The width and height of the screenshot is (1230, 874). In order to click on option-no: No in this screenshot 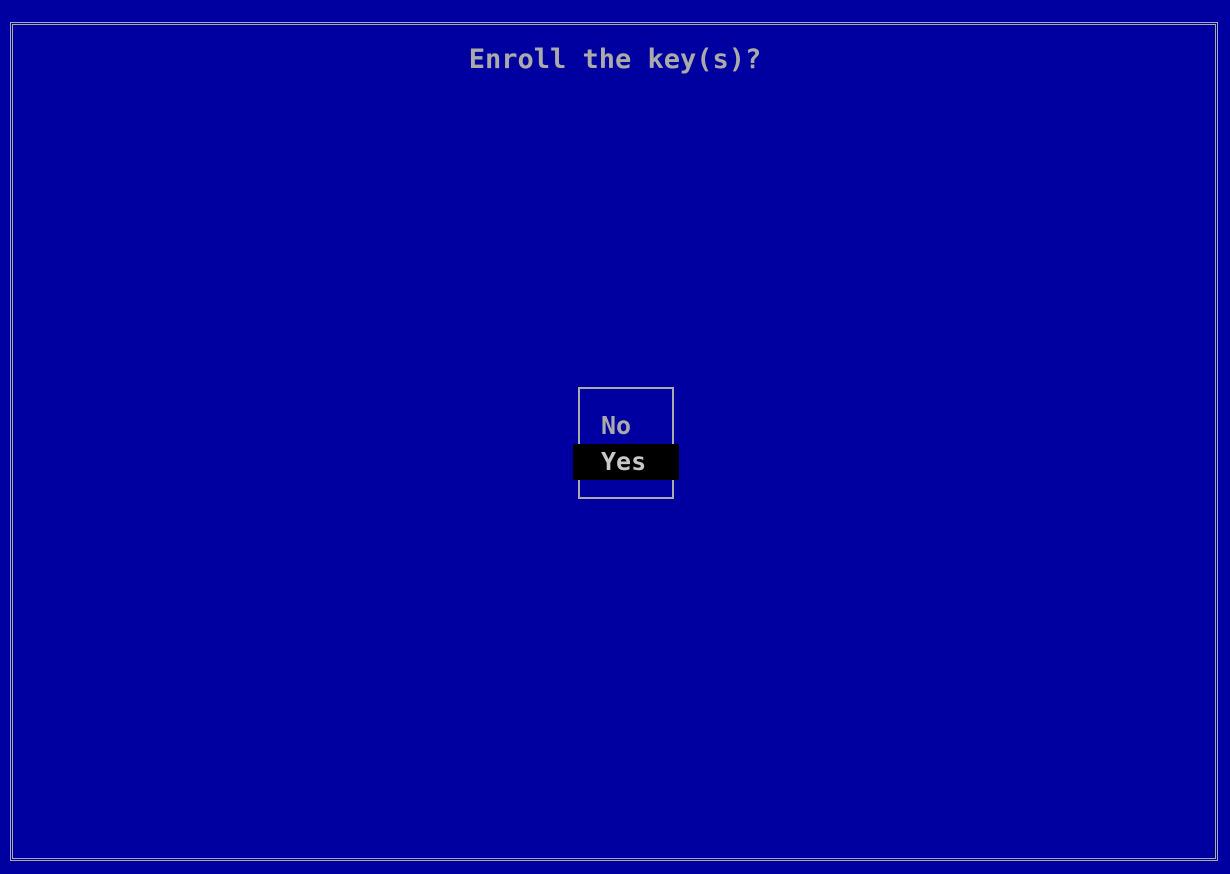, I will do `click(626, 426)`.